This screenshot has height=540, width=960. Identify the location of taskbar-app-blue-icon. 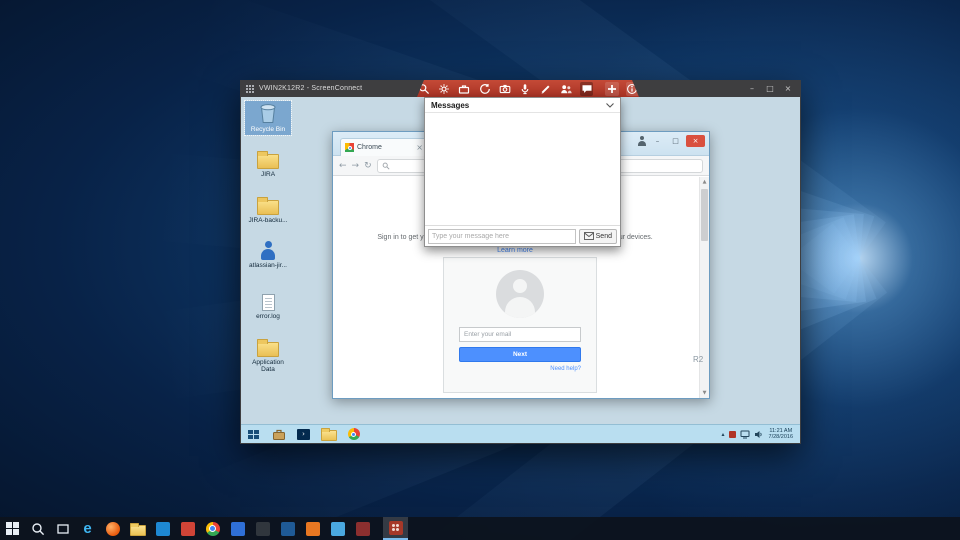
(237, 528).